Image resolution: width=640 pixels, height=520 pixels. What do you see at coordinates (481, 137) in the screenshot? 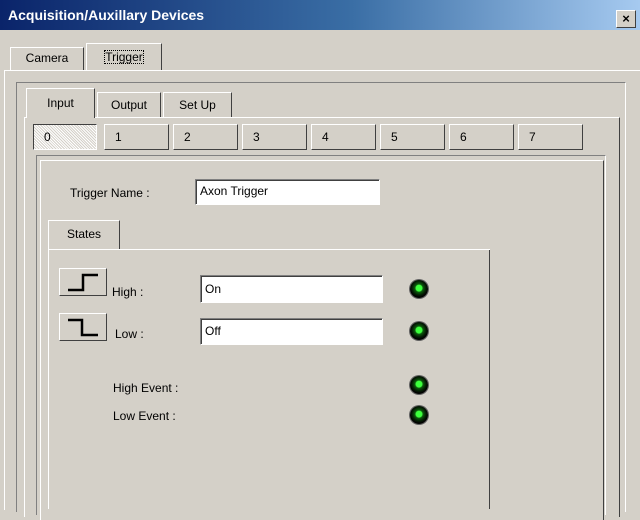
I see `channel-button-6: 6` at bounding box center [481, 137].